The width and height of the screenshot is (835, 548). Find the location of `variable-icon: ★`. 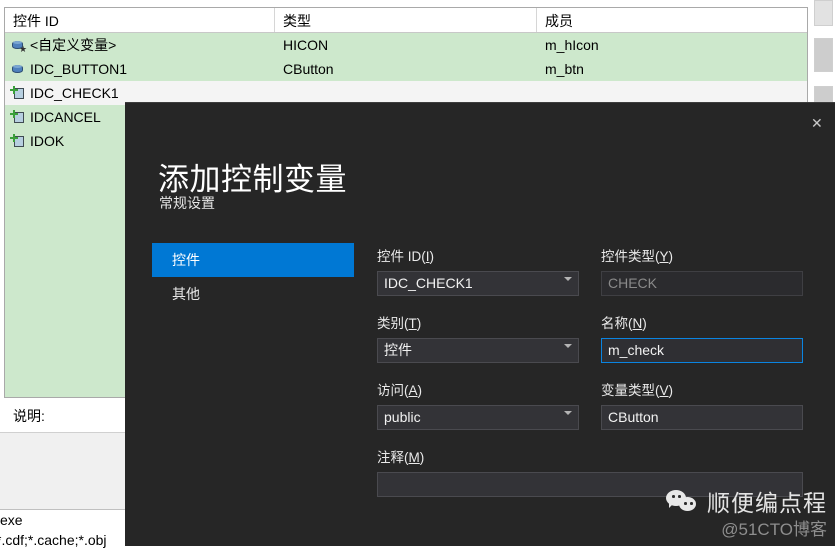

variable-icon: ★ is located at coordinates (18, 45).